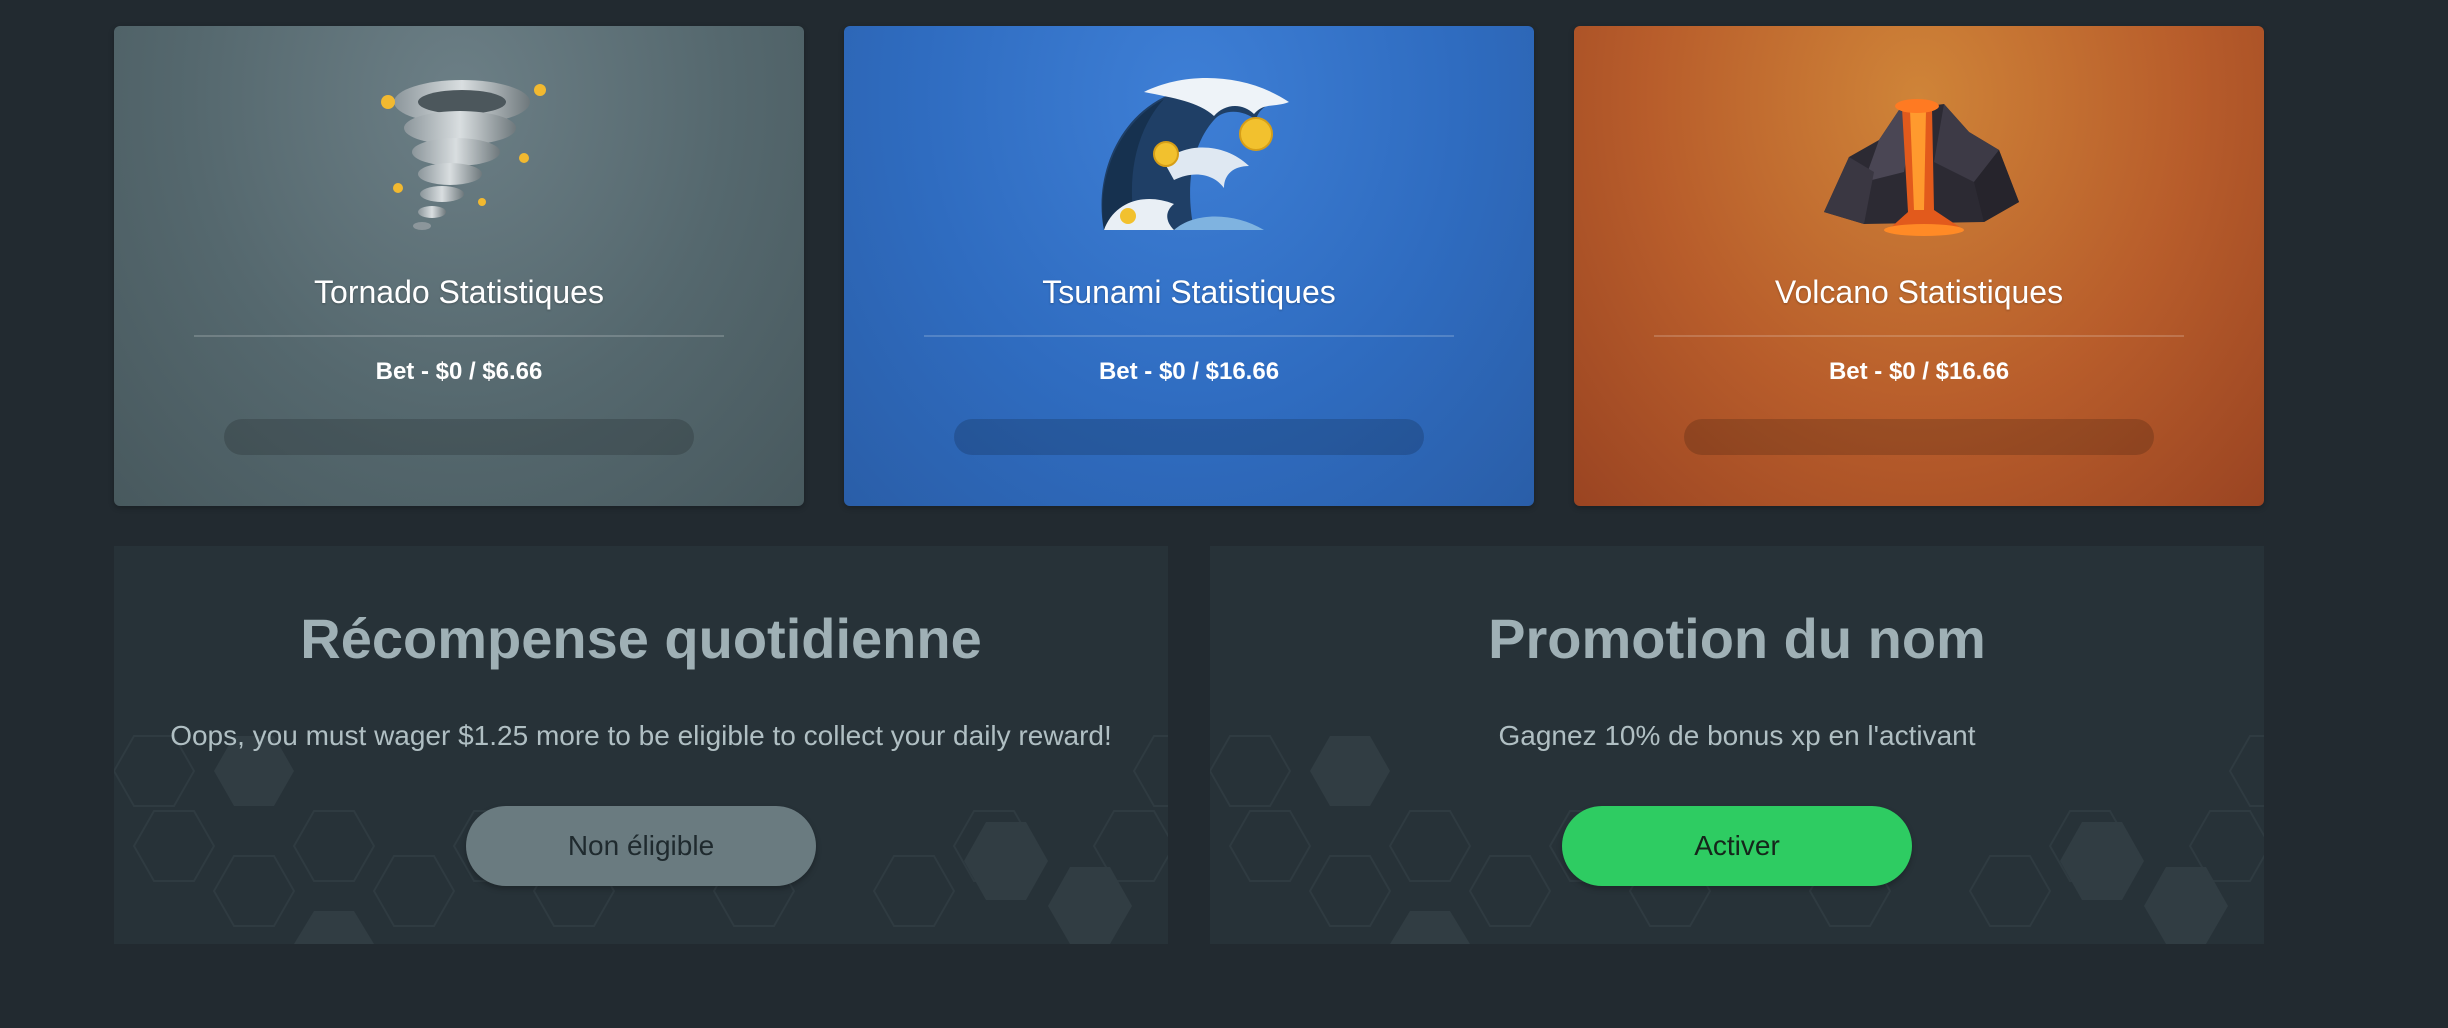  What do you see at coordinates (459, 292) in the screenshot?
I see `card-title: Tornado Statistiques` at bounding box center [459, 292].